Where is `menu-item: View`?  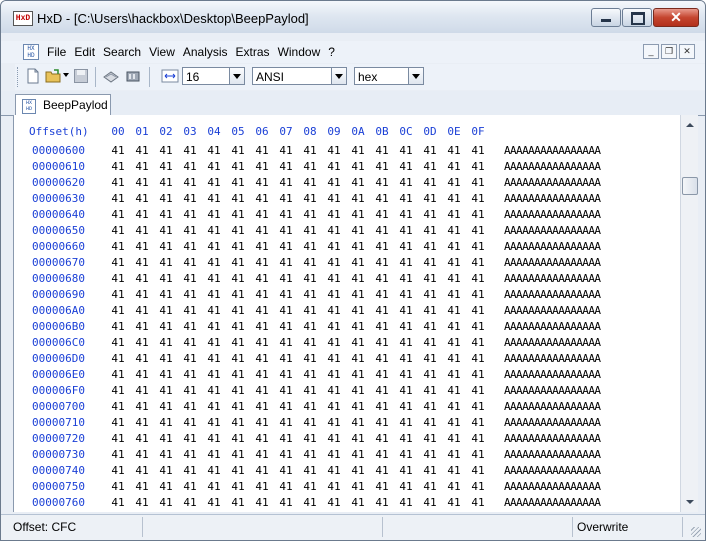 menu-item: View is located at coordinates (162, 52).